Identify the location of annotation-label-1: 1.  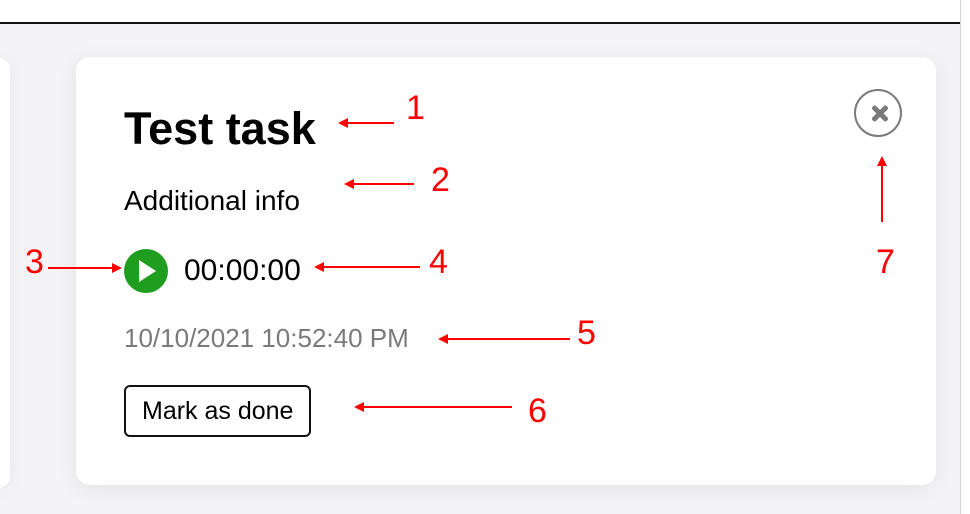
(415, 108).